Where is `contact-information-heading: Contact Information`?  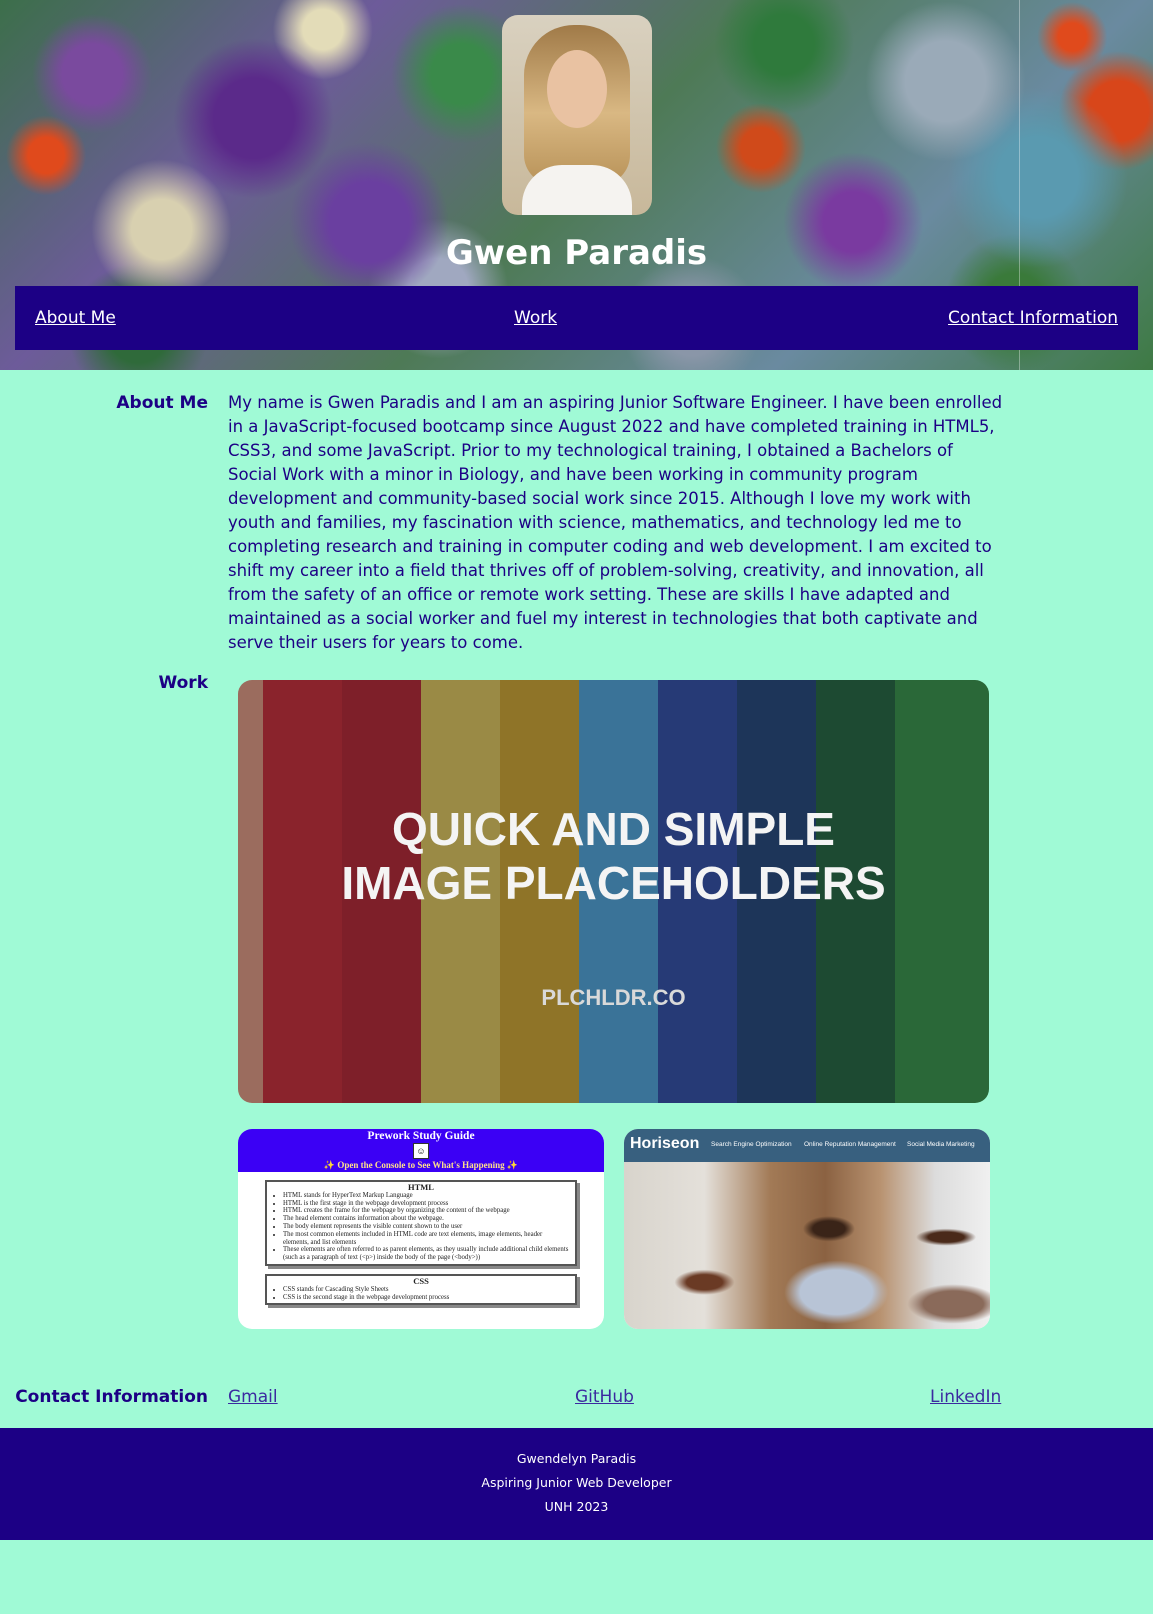 contact-information-heading: Contact Information is located at coordinates (111, 1397).